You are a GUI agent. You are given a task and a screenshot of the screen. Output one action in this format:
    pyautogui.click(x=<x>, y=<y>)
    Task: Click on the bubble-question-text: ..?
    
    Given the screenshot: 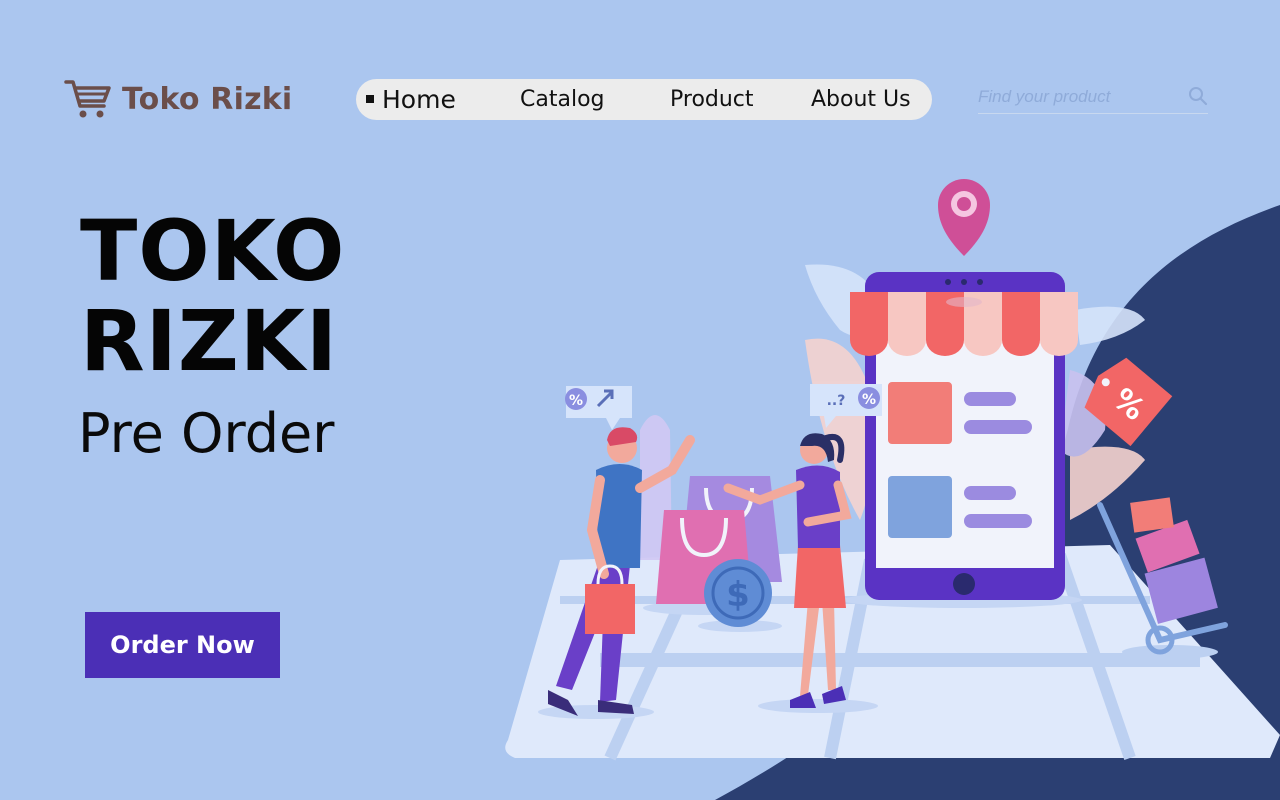 What is the action you would take?
    pyautogui.click(x=836, y=401)
    